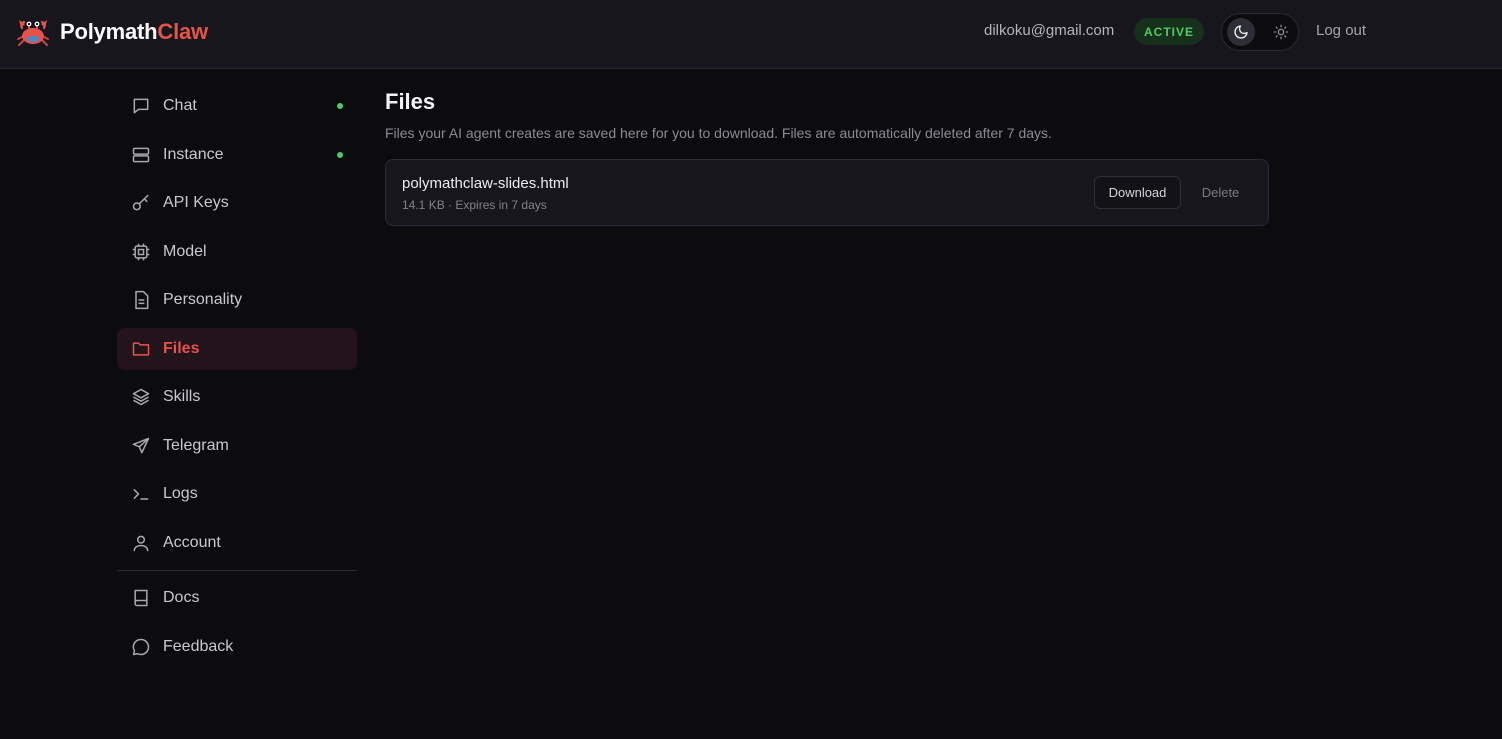  What do you see at coordinates (180, 493) in the screenshot?
I see `sidebar-item-label: Logs` at bounding box center [180, 493].